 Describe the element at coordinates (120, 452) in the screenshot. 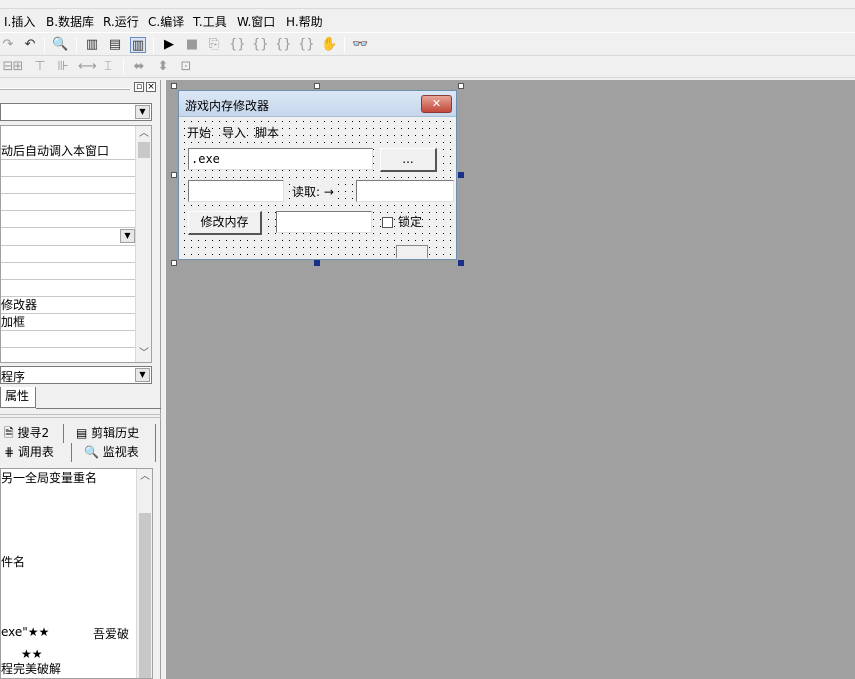

I see `tab-watch-table-label: 监视表` at that location.